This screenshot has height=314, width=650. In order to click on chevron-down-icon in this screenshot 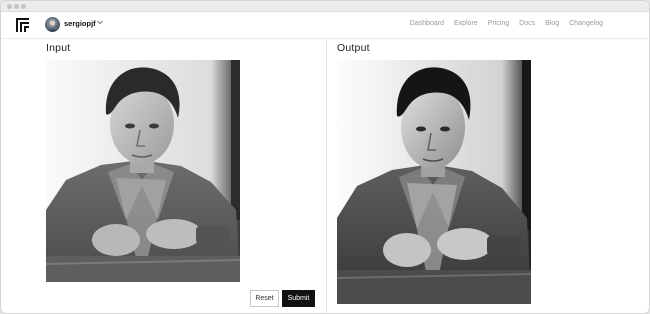, I will do `click(100, 22)`.